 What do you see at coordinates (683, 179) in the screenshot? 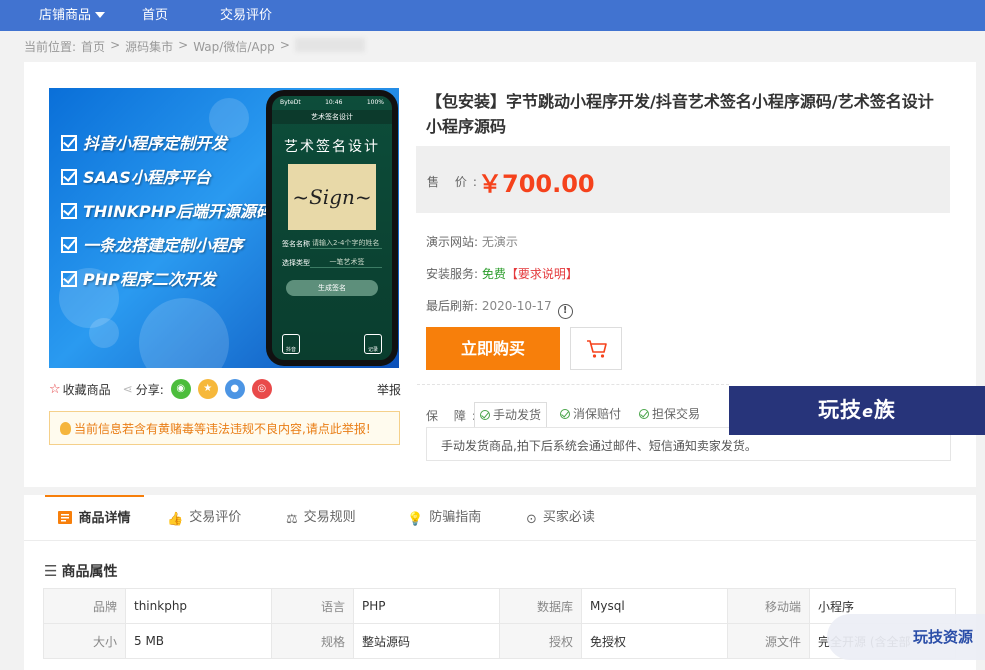
I see `price-box: 售 价: ￥700.00` at bounding box center [683, 179].